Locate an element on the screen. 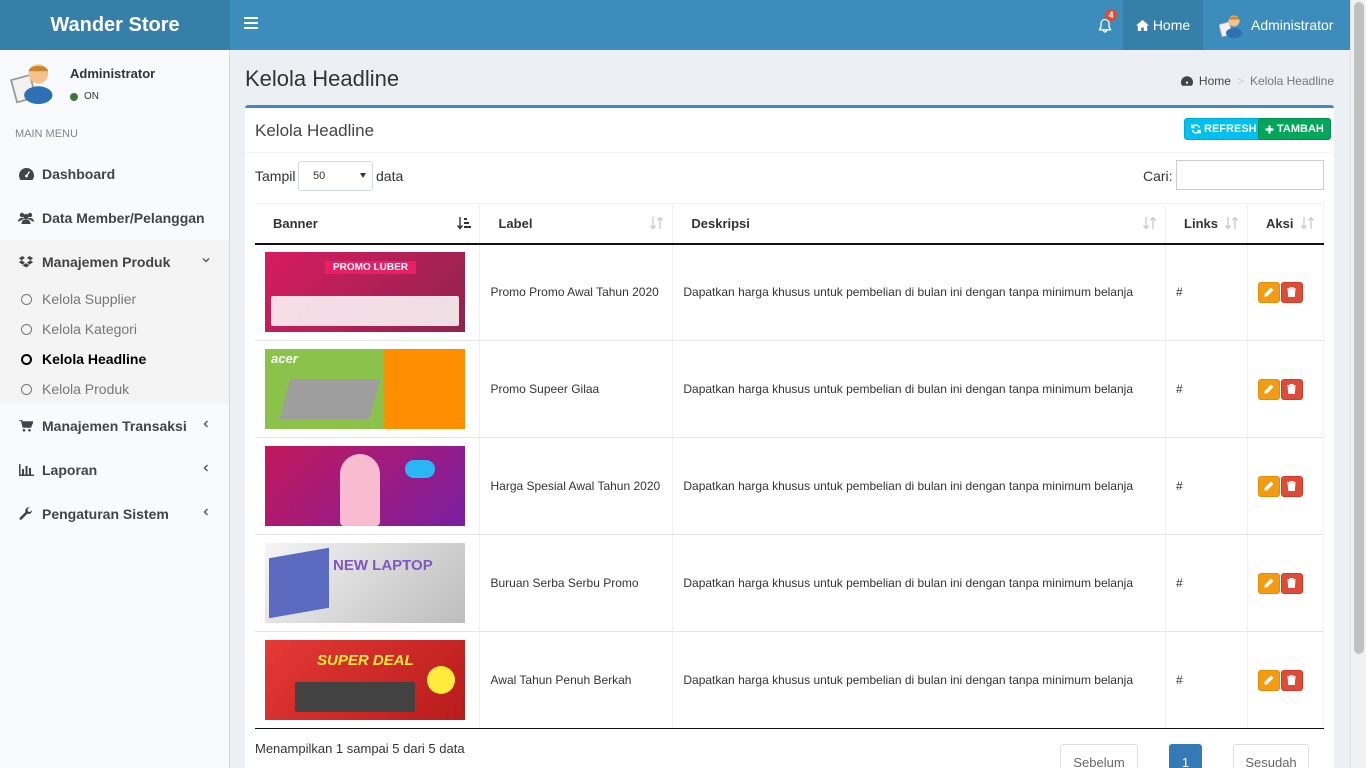 This screenshot has width=1366, height=768. box-divider is located at coordinates (789, 152).